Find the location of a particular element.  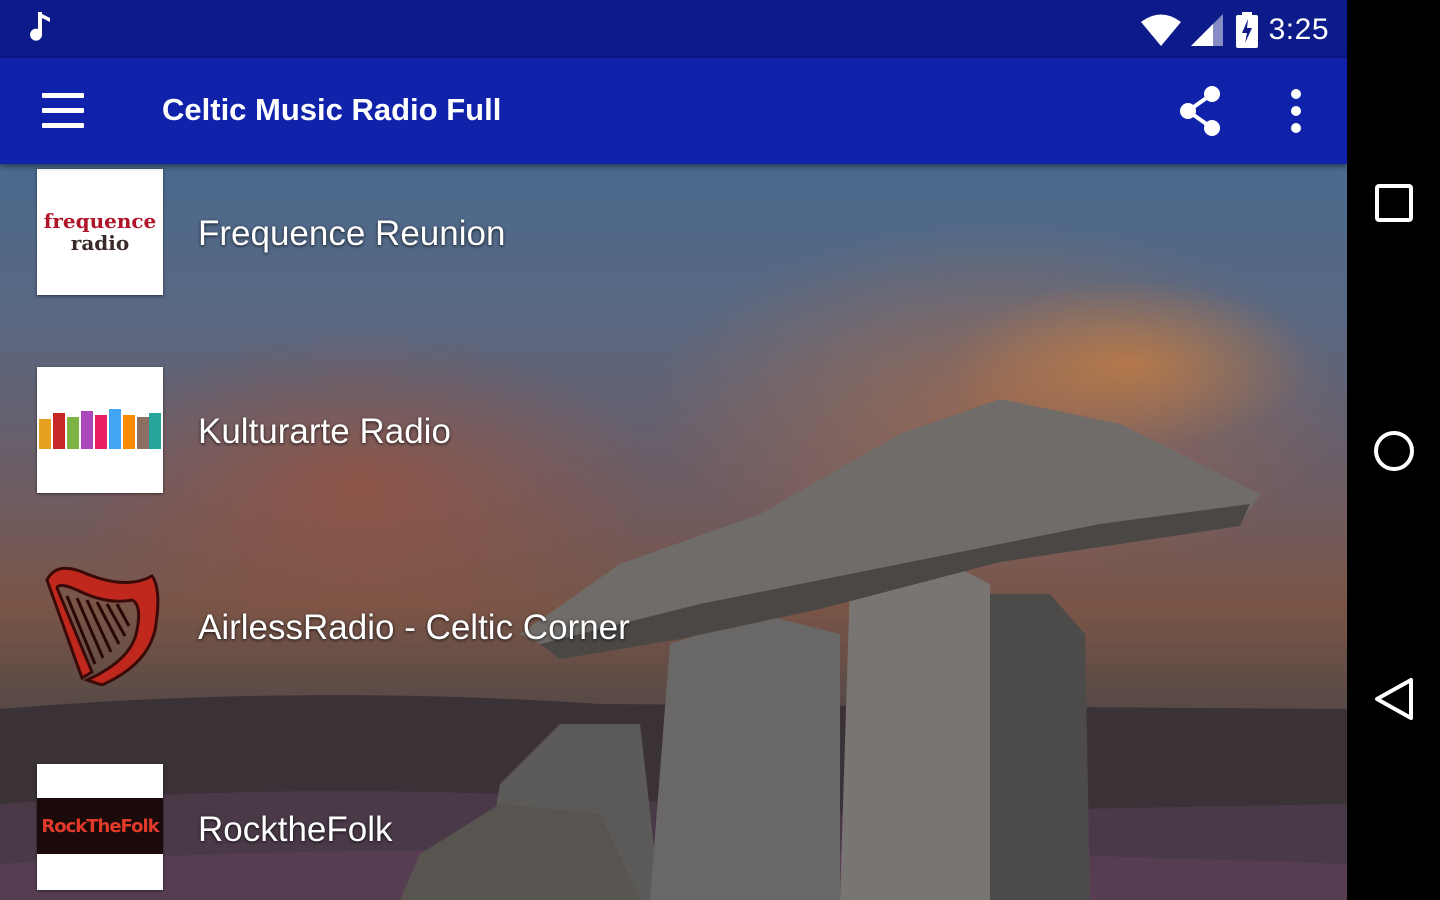

status-icons: 3:25 is located at coordinates (1234, 30).